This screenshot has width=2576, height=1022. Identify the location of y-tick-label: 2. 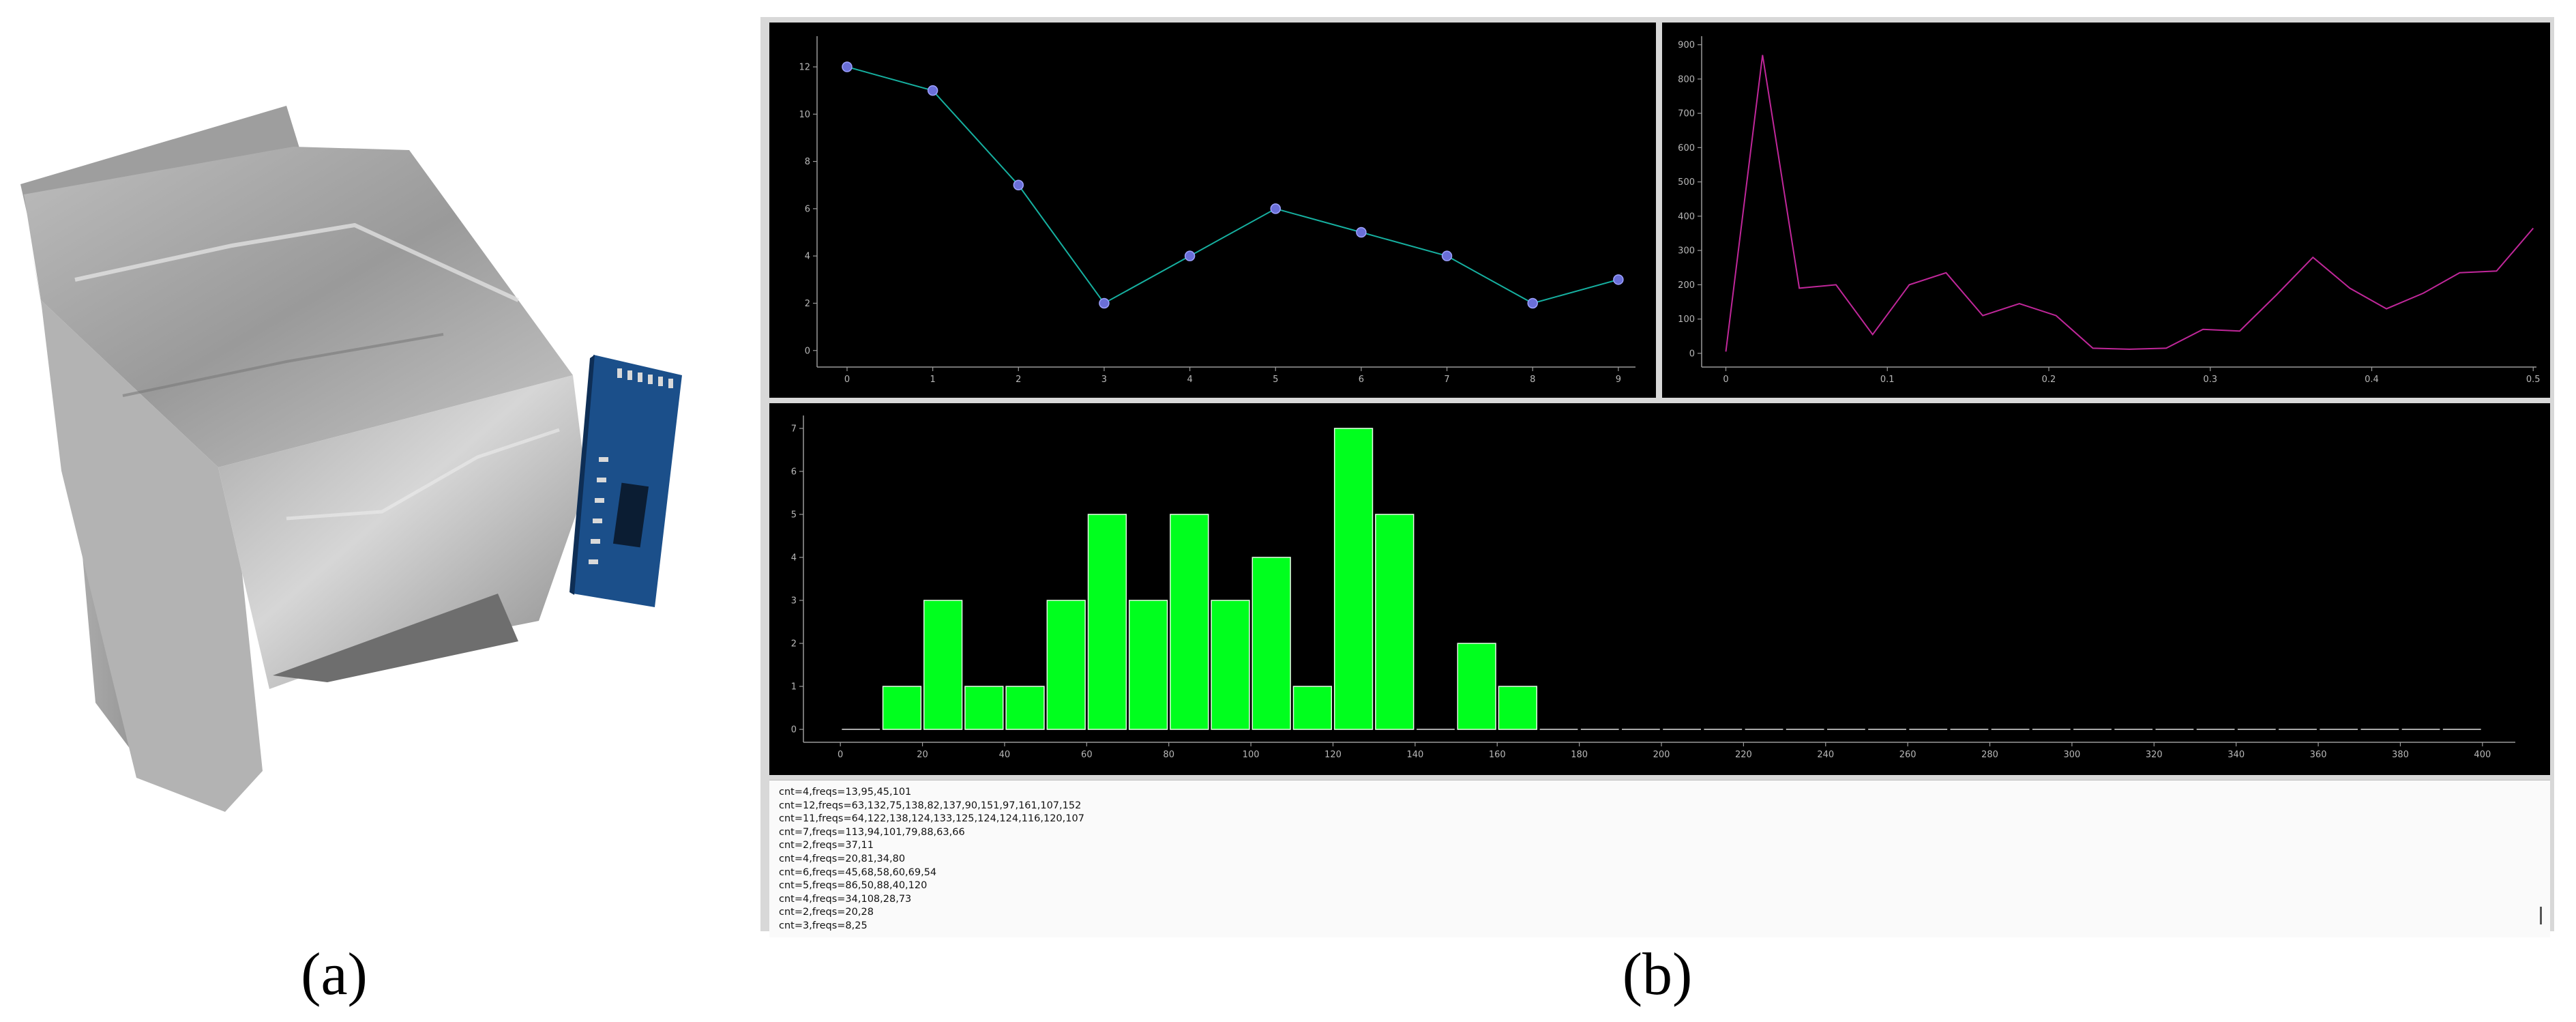
(794, 644).